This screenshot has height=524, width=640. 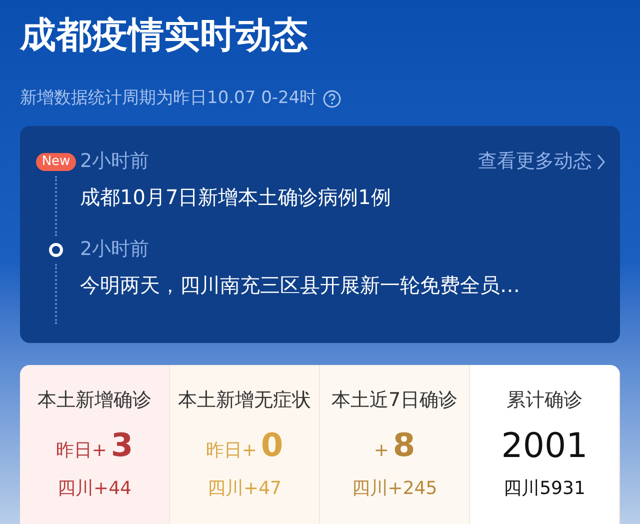 I want to click on stat-label: 本土近7日确诊, so click(x=394, y=400).